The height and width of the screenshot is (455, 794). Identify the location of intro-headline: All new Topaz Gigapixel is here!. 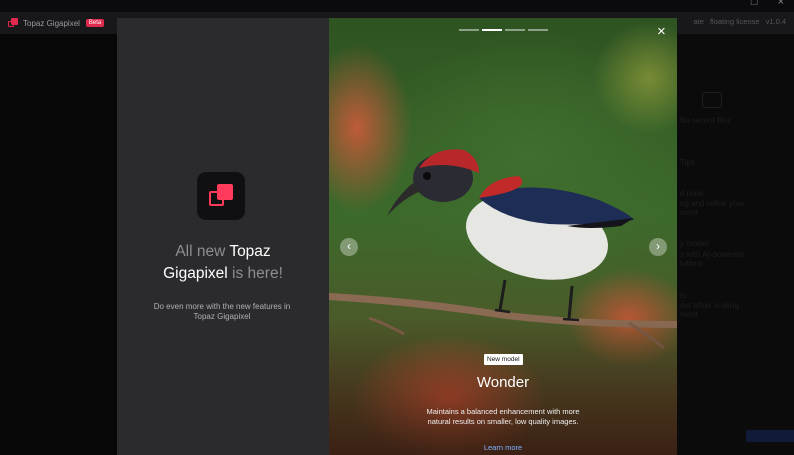
(223, 262).